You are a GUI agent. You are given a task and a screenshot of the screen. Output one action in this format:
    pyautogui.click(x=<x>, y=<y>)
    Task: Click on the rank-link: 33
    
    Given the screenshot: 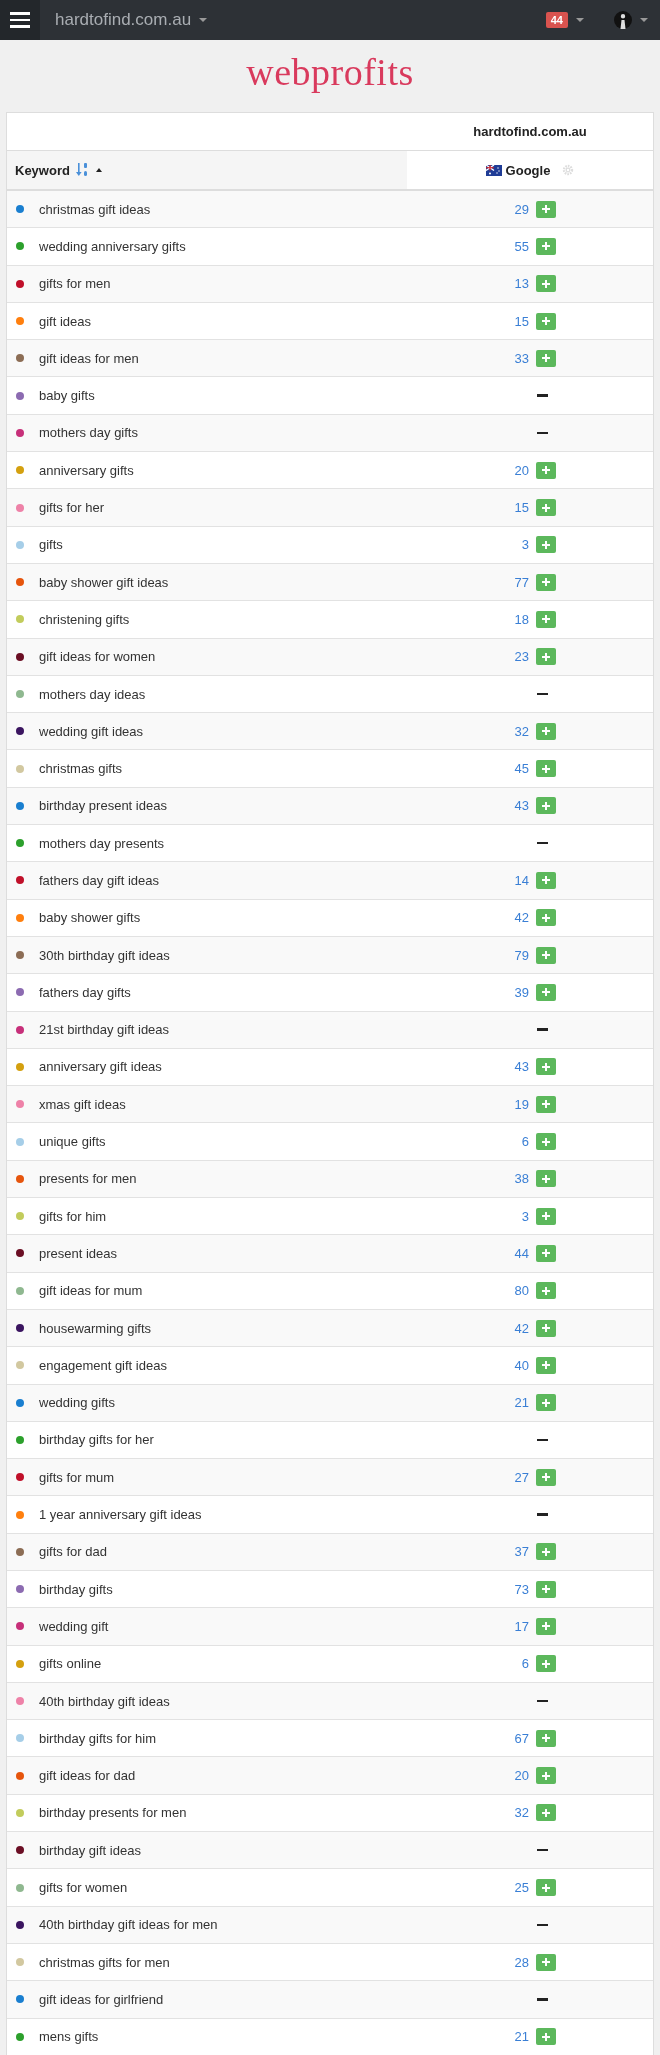 What is the action you would take?
    pyautogui.click(x=519, y=358)
    